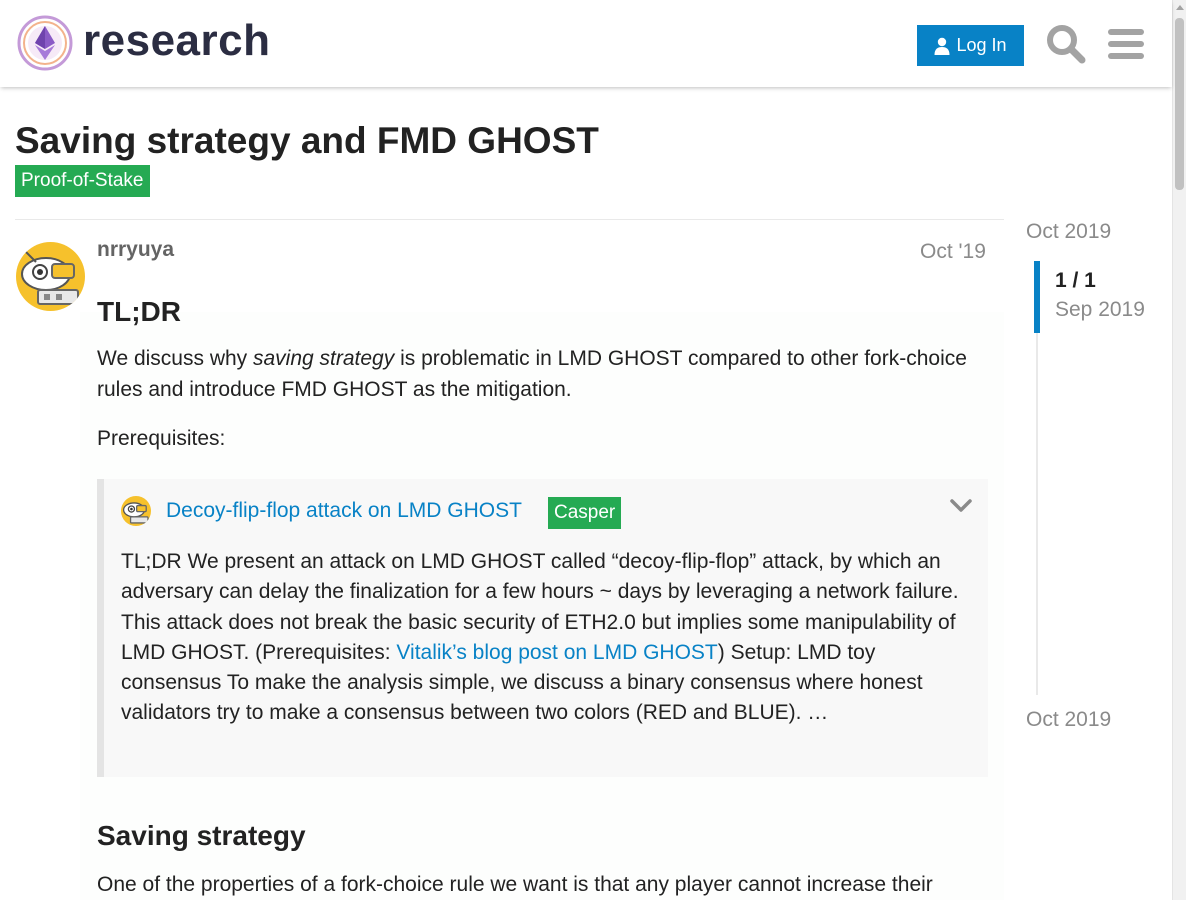  I want to click on timeline-start-date: Oct 2019, so click(1068, 232).